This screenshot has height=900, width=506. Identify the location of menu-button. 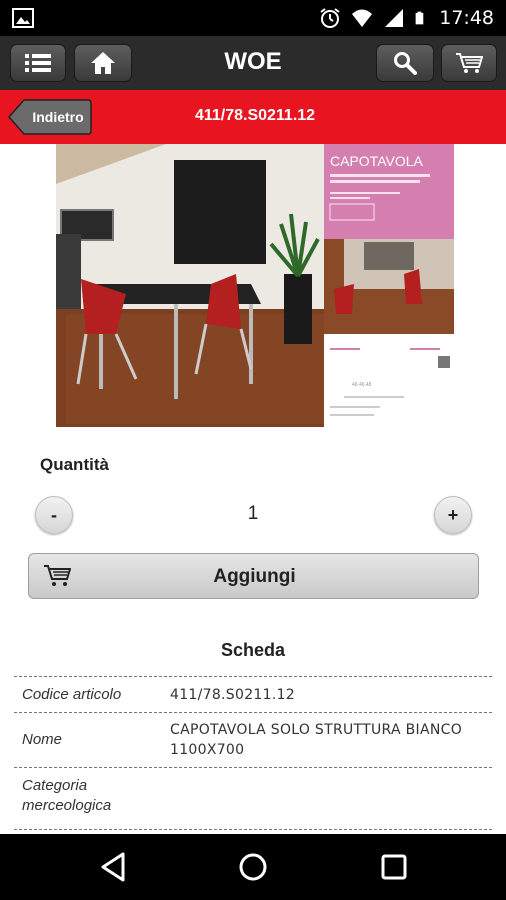
(38, 63).